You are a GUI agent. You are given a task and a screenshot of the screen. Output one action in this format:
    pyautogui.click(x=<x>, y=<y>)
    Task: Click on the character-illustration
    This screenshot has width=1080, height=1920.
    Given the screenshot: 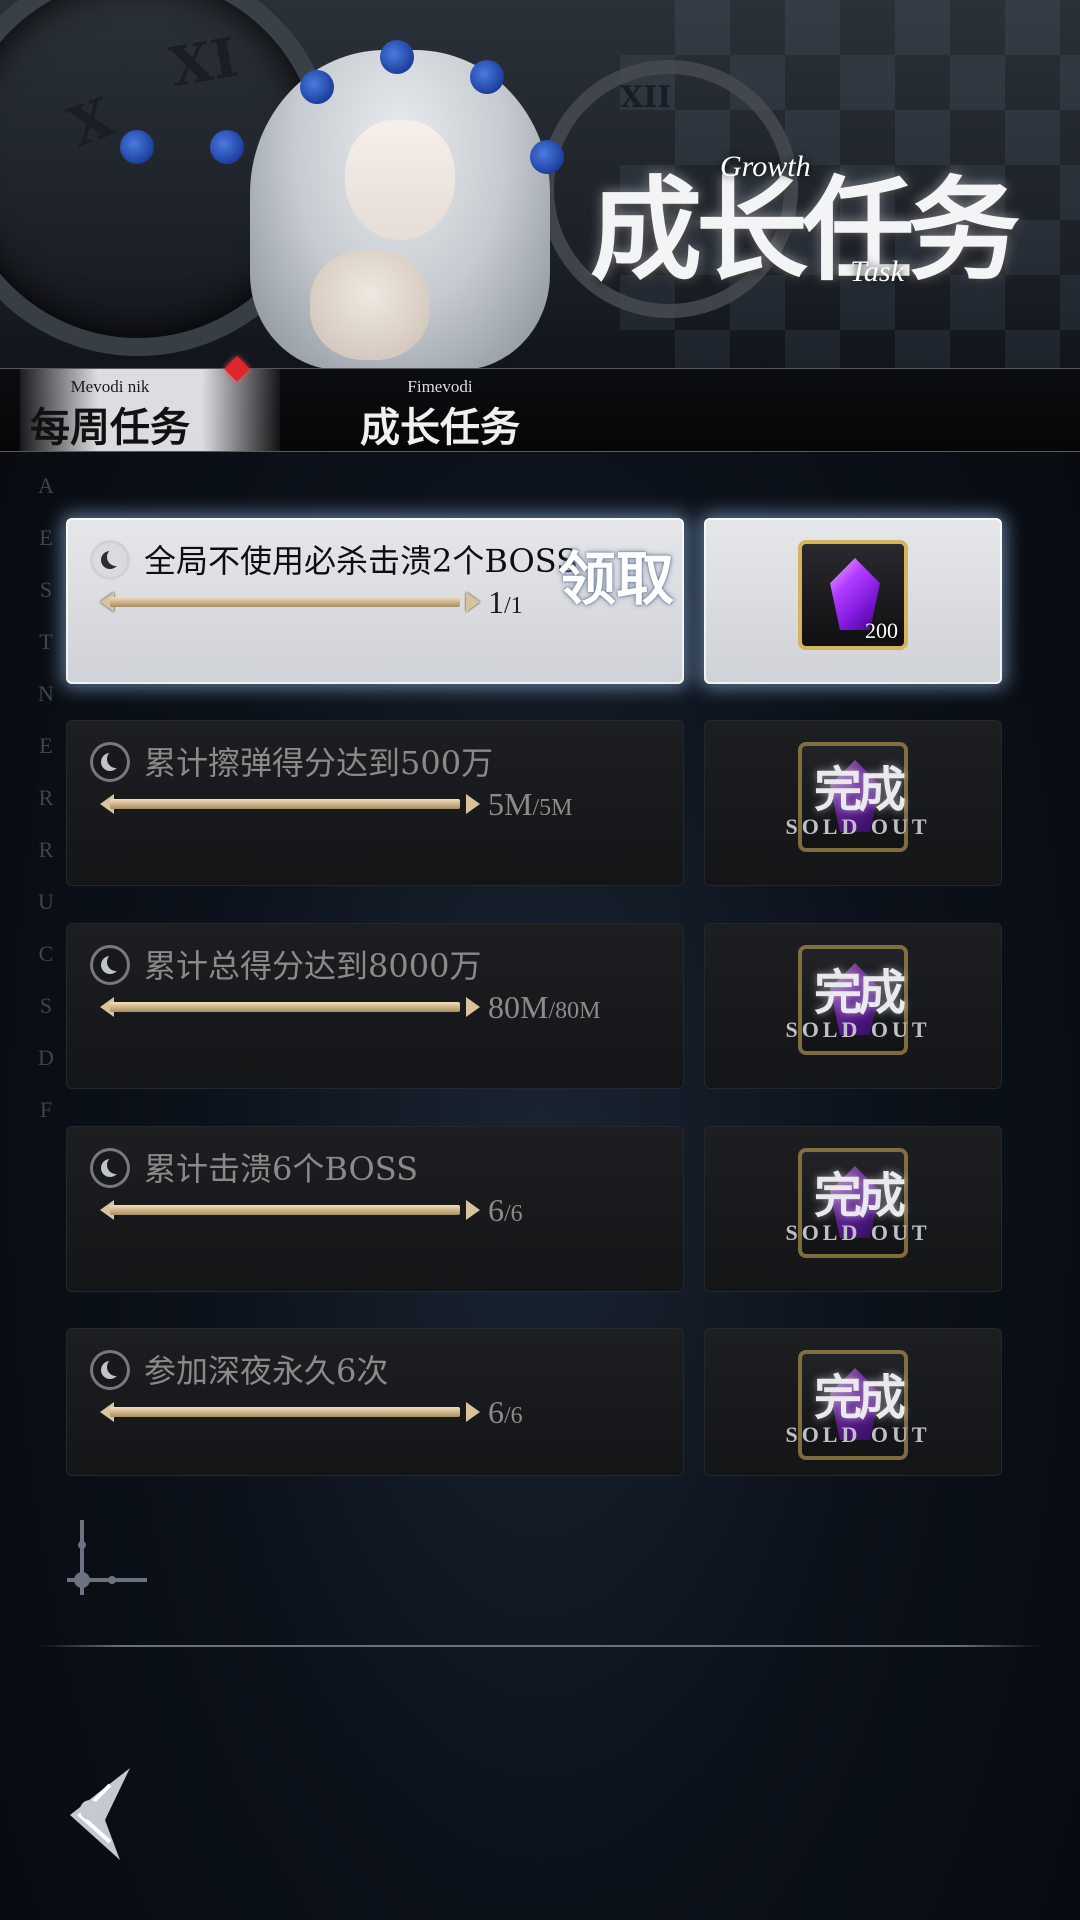 What is the action you would take?
    pyautogui.click(x=400, y=200)
    